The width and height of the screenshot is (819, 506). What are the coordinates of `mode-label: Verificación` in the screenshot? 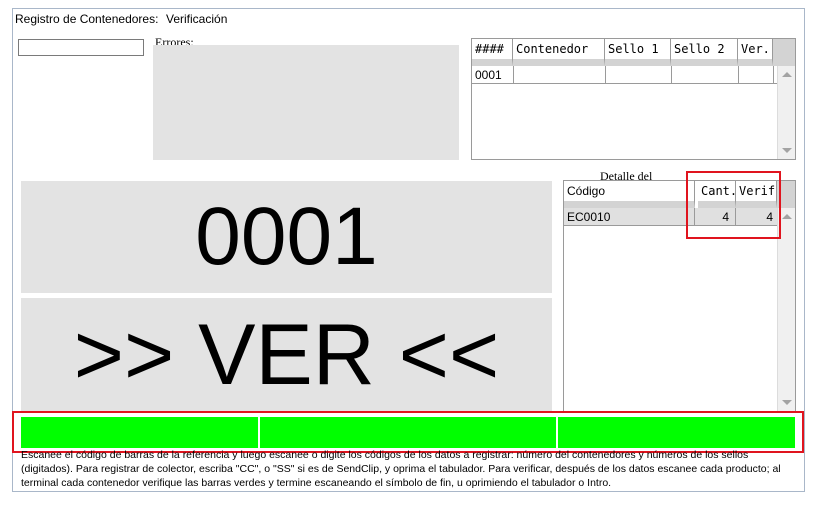 It's located at (197, 19).